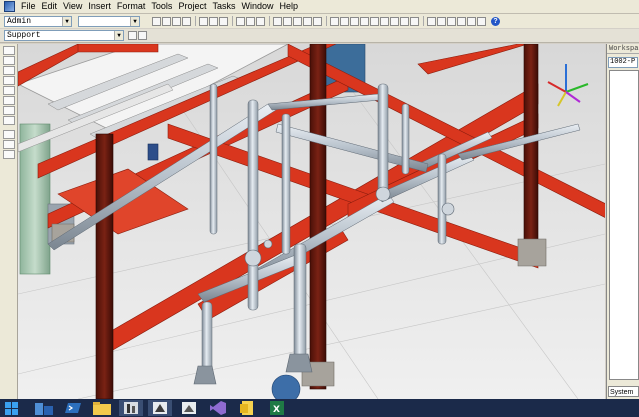 The width and height of the screenshot is (639, 417). Describe the element at coordinates (38, 21) in the screenshot. I see `user-combo: Admin ▼` at that location.